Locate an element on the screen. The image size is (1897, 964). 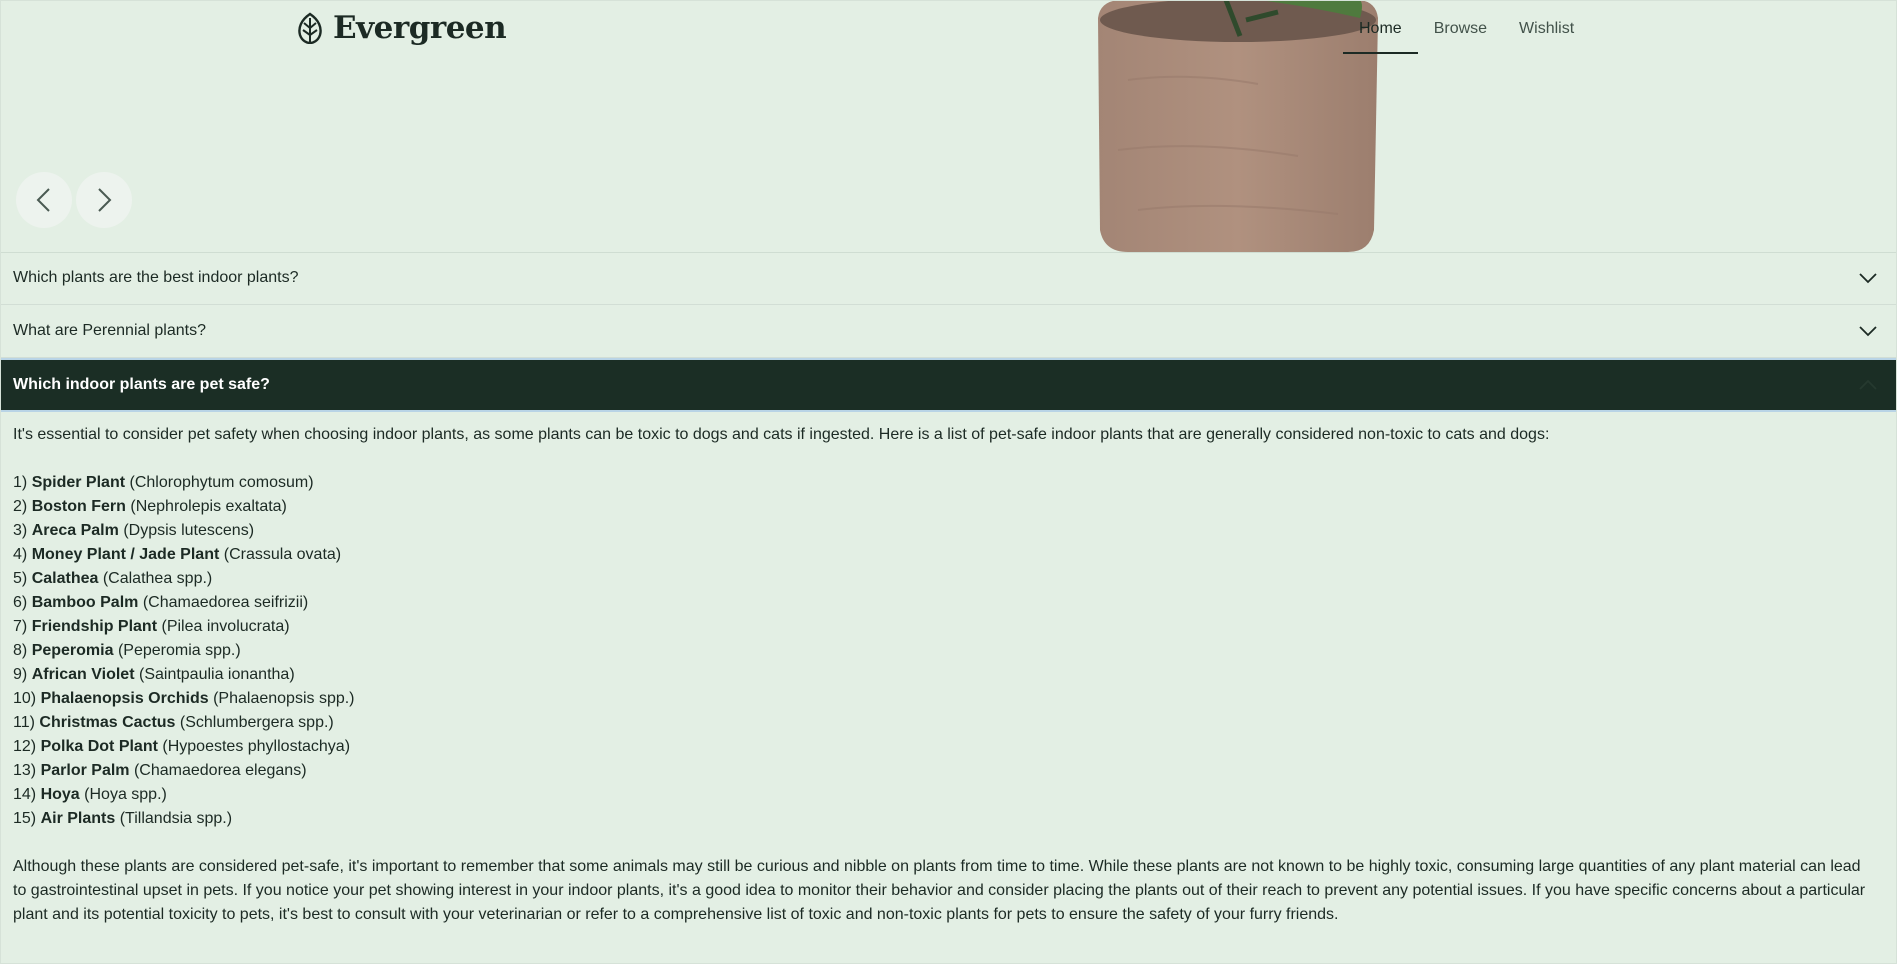
list-item-number: 6) is located at coordinates (20, 602).